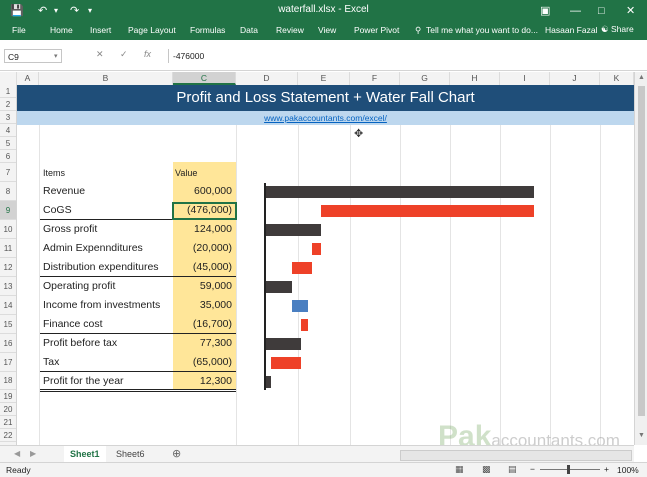 This screenshot has width=647, height=477. I want to click on item-value: (20,000), so click(203, 248).